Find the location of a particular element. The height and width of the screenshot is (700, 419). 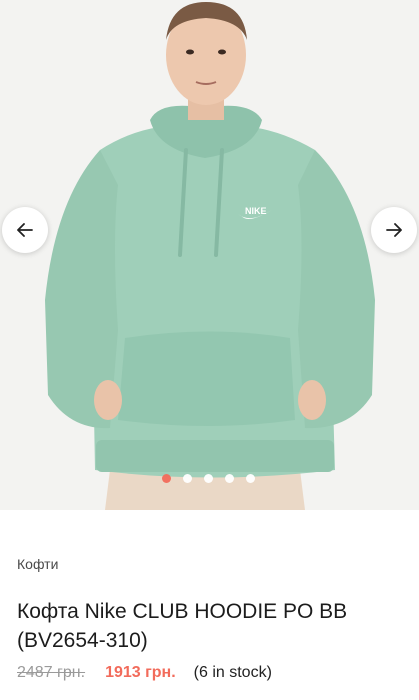

prev-image-button is located at coordinates (25, 230).